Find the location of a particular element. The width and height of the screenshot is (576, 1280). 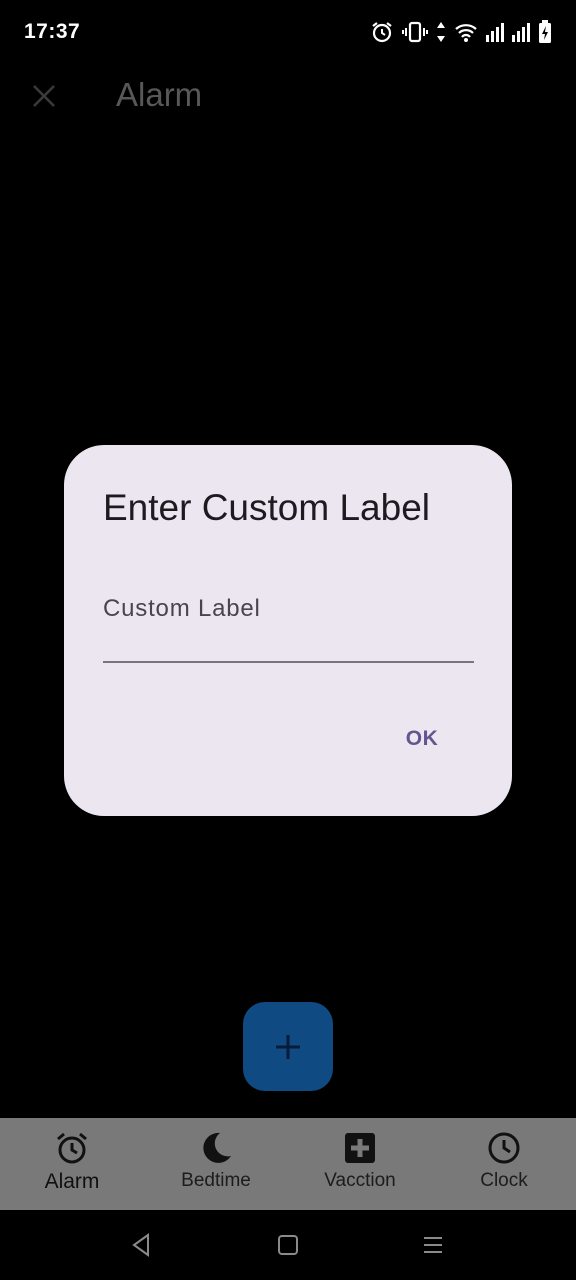

dialog-title: Enter Custom Label is located at coordinates (267, 507).